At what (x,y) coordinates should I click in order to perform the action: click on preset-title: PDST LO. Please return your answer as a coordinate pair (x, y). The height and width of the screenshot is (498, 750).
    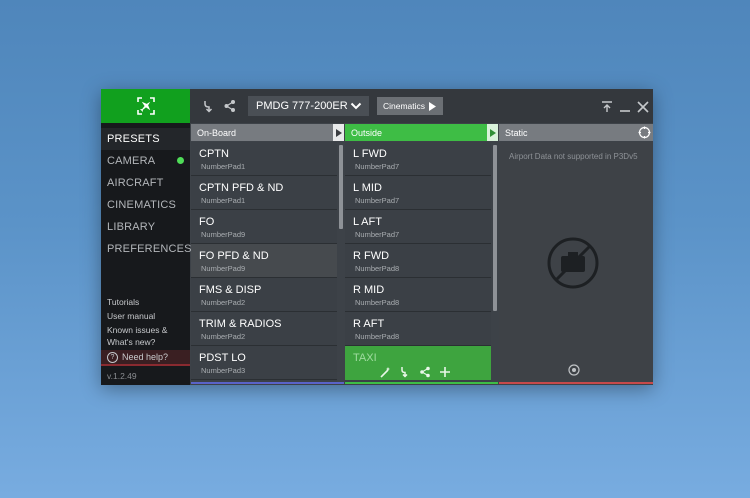
    Looking at the image, I should click on (222, 358).